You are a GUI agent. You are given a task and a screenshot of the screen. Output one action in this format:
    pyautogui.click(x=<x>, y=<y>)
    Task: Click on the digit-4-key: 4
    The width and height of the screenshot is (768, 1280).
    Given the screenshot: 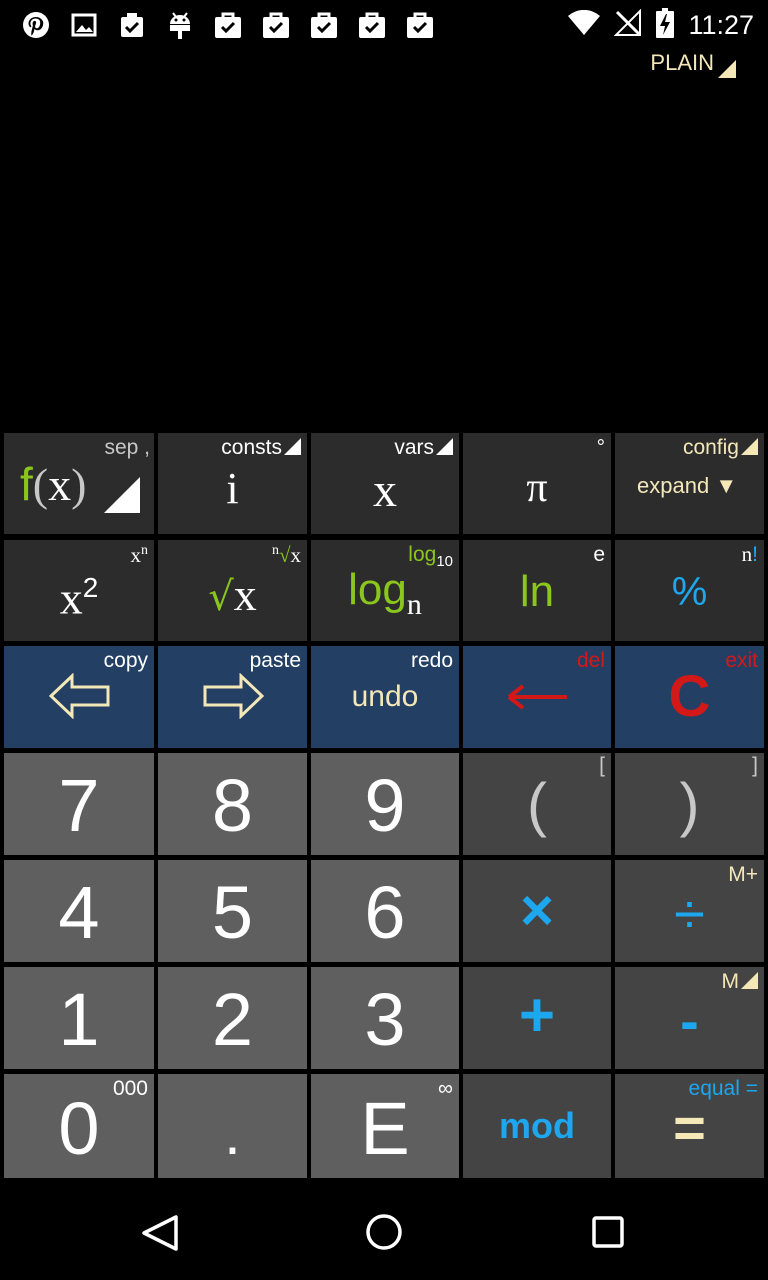 What is the action you would take?
    pyautogui.click(x=79, y=911)
    